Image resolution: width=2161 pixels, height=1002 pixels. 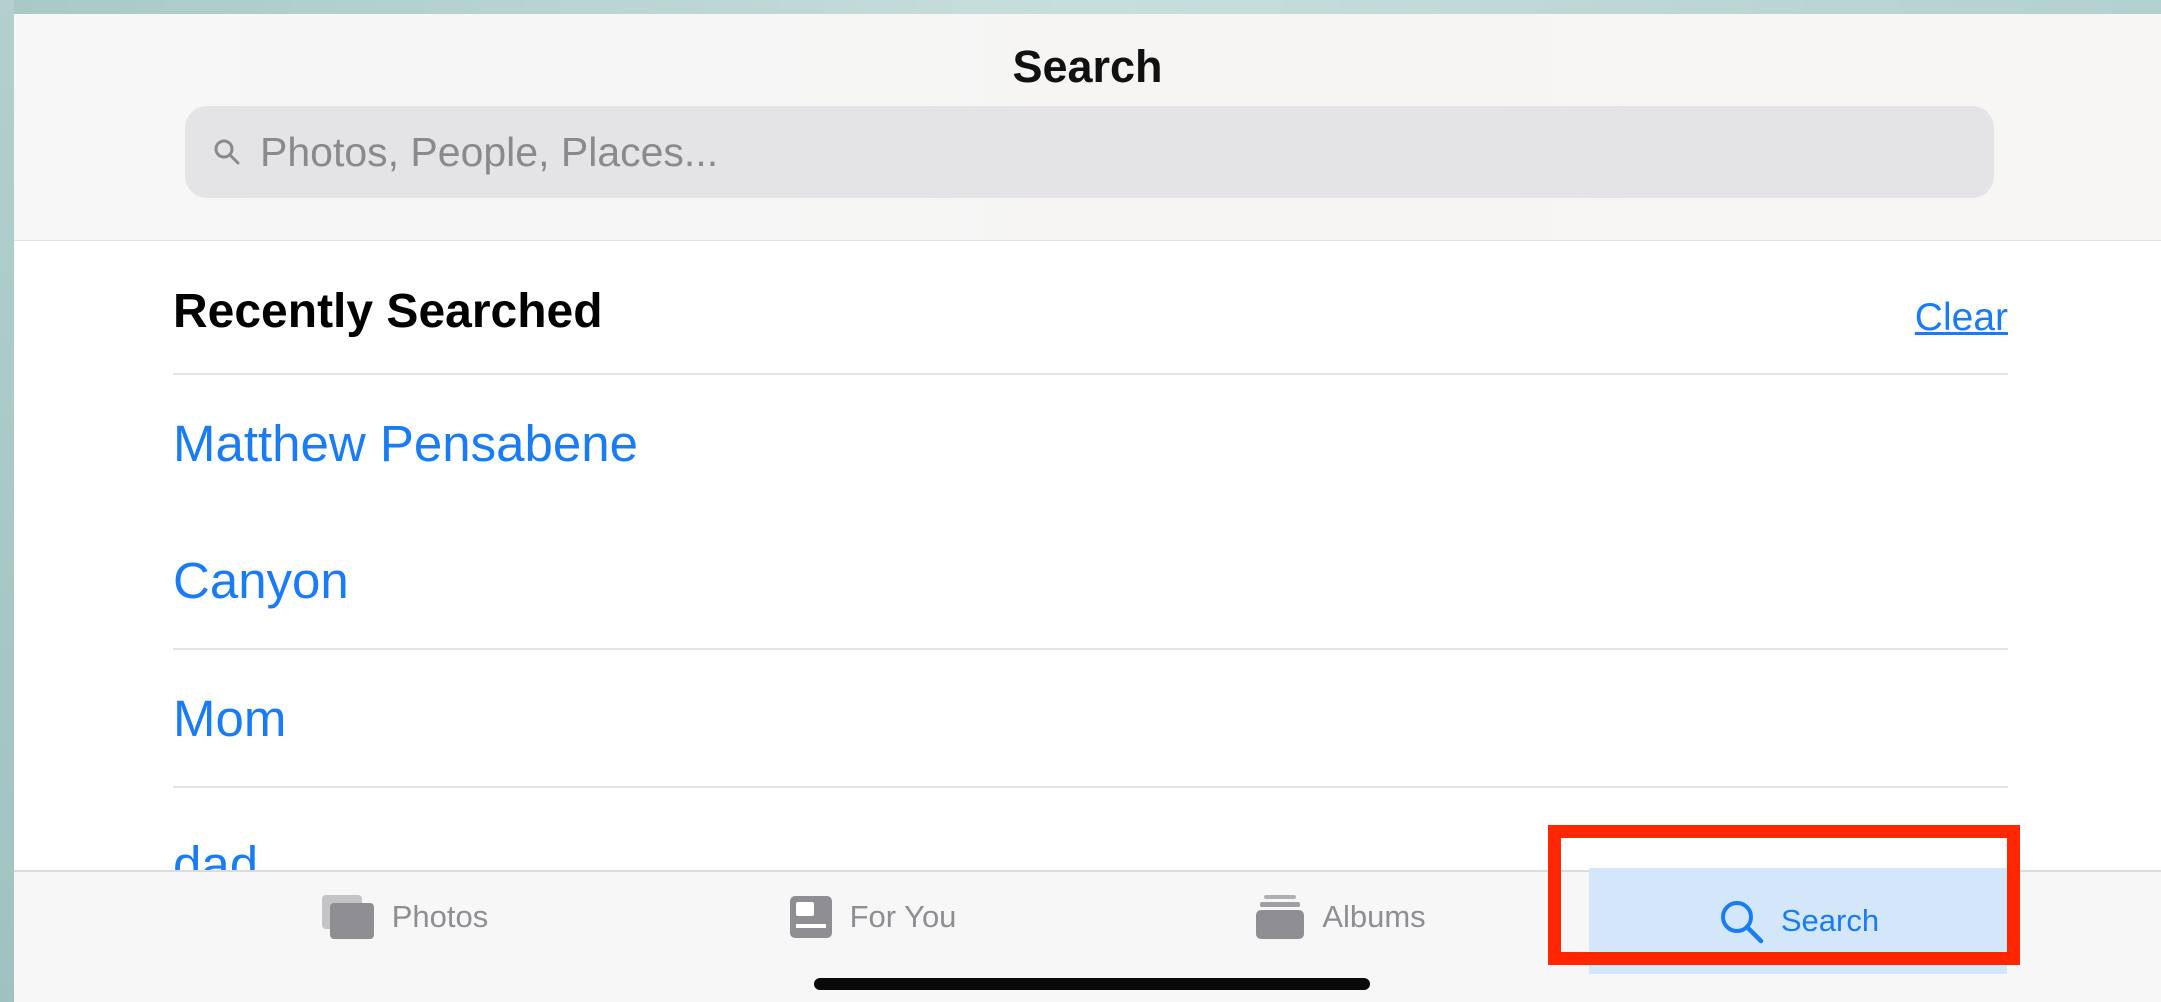 I want to click on tab-photos: Photos, so click(x=404, y=917).